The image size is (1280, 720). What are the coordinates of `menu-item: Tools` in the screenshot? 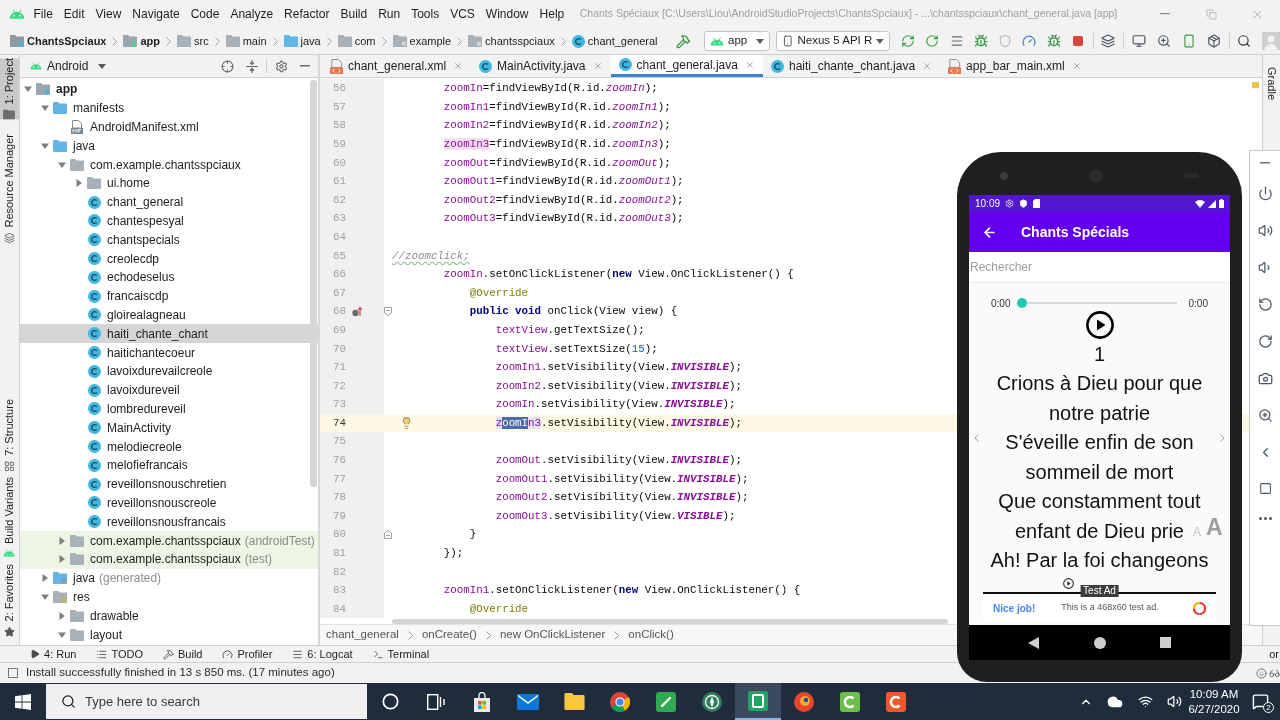 It's located at (425, 14).